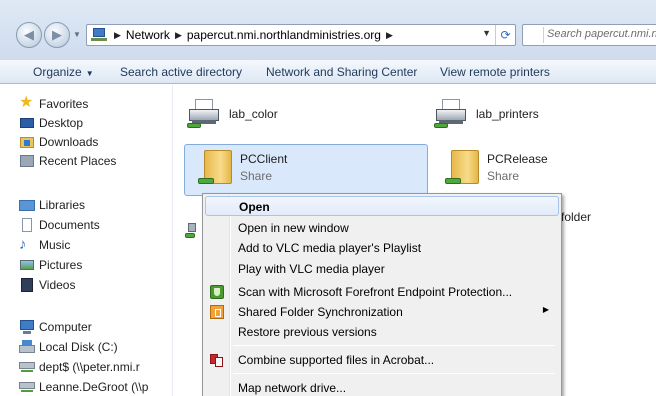 This screenshot has width=656, height=396. What do you see at coordinates (503, 176) in the screenshot?
I see `item-type: Share` at bounding box center [503, 176].